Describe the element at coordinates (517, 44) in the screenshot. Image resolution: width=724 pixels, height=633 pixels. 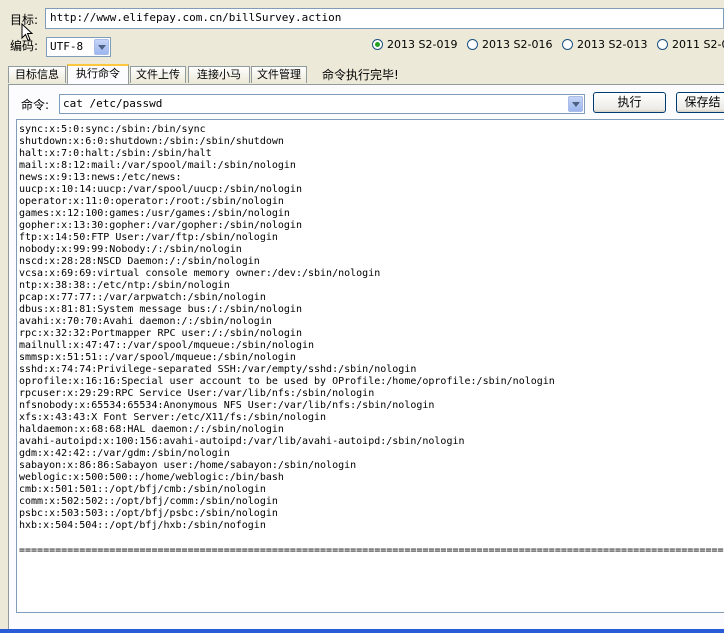
I see `version-label: 2013 S2-016` at that location.